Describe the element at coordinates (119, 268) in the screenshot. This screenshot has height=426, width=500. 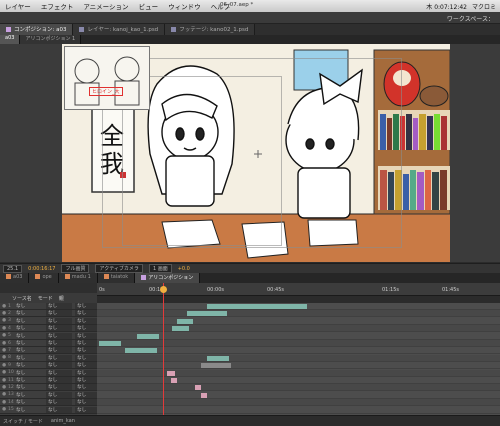
I see `camera-select: アクティブカメラ` at that location.